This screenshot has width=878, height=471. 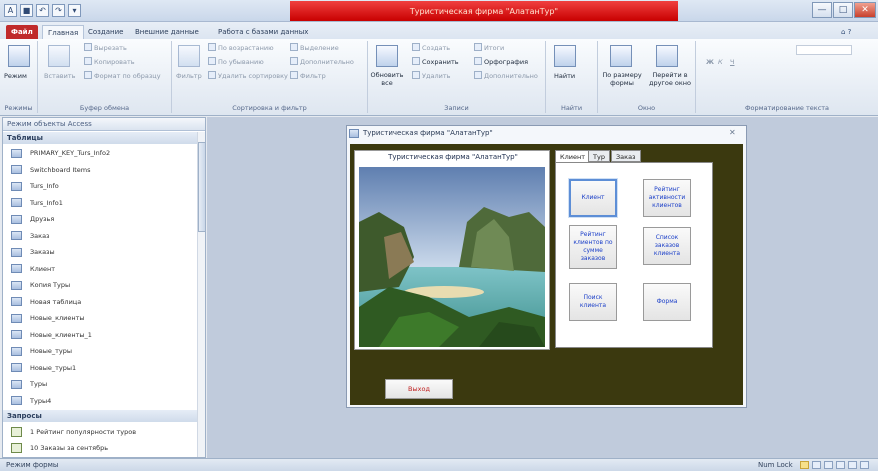 What do you see at coordinates (824, 50) in the screenshot?
I see `font-size-select` at bounding box center [824, 50].